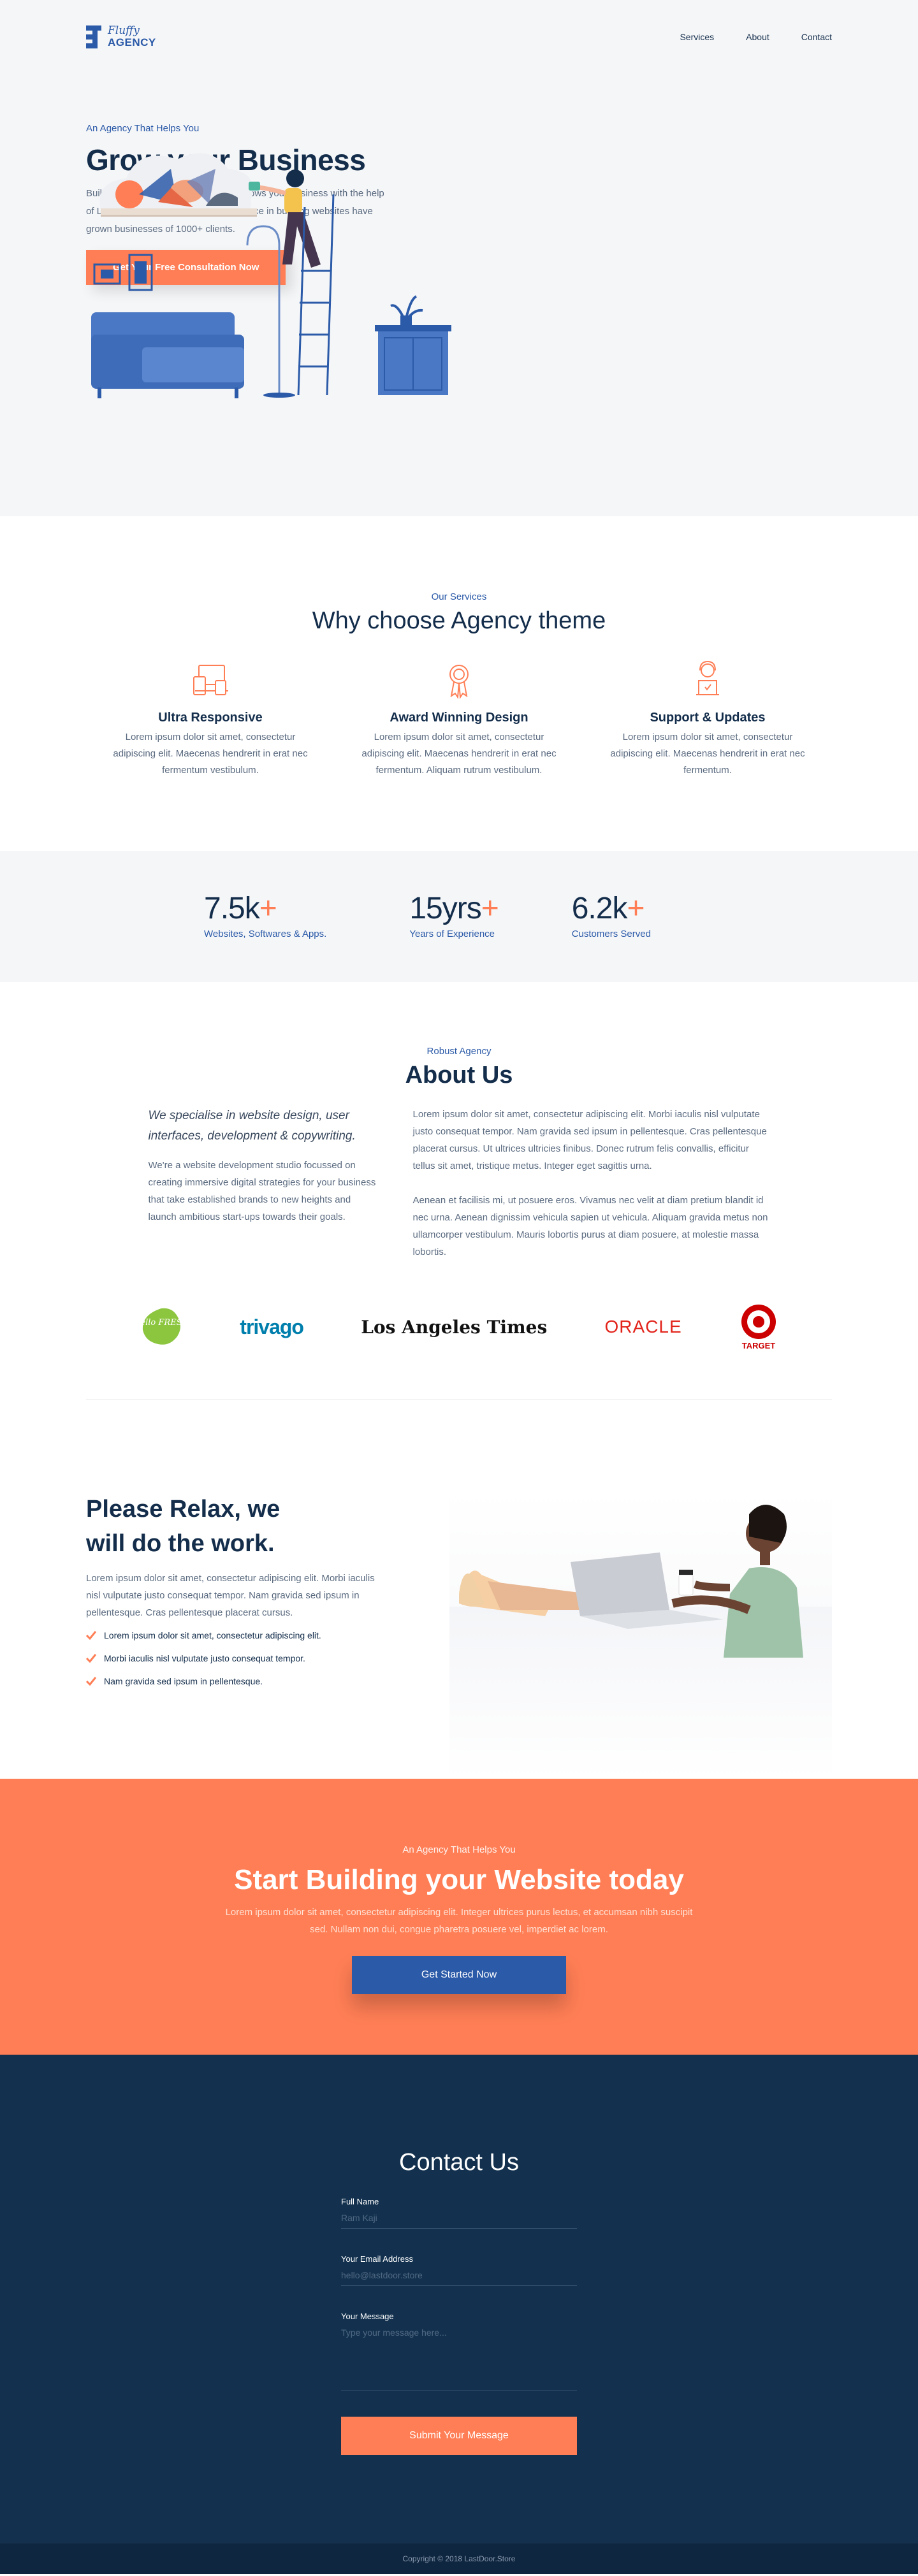  I want to click on stat-item: 7.5k+ Websites, Softwares & Apps., so click(265, 915).